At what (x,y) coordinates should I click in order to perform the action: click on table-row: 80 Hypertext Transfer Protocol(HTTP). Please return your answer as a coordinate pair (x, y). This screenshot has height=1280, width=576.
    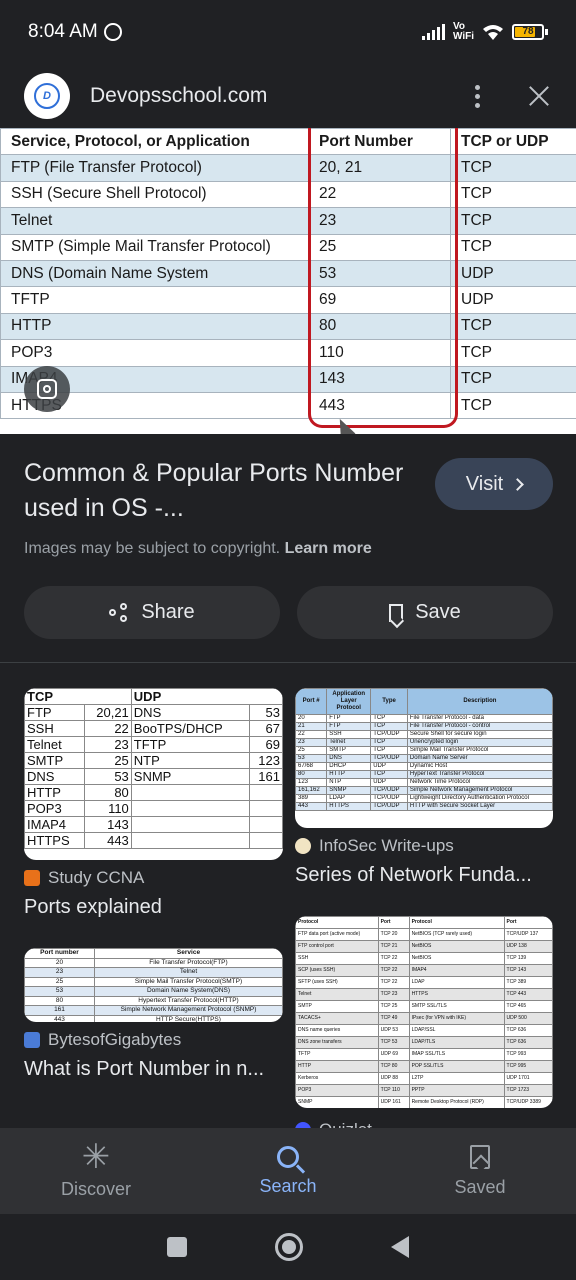
    Looking at the image, I should click on (153, 1000).